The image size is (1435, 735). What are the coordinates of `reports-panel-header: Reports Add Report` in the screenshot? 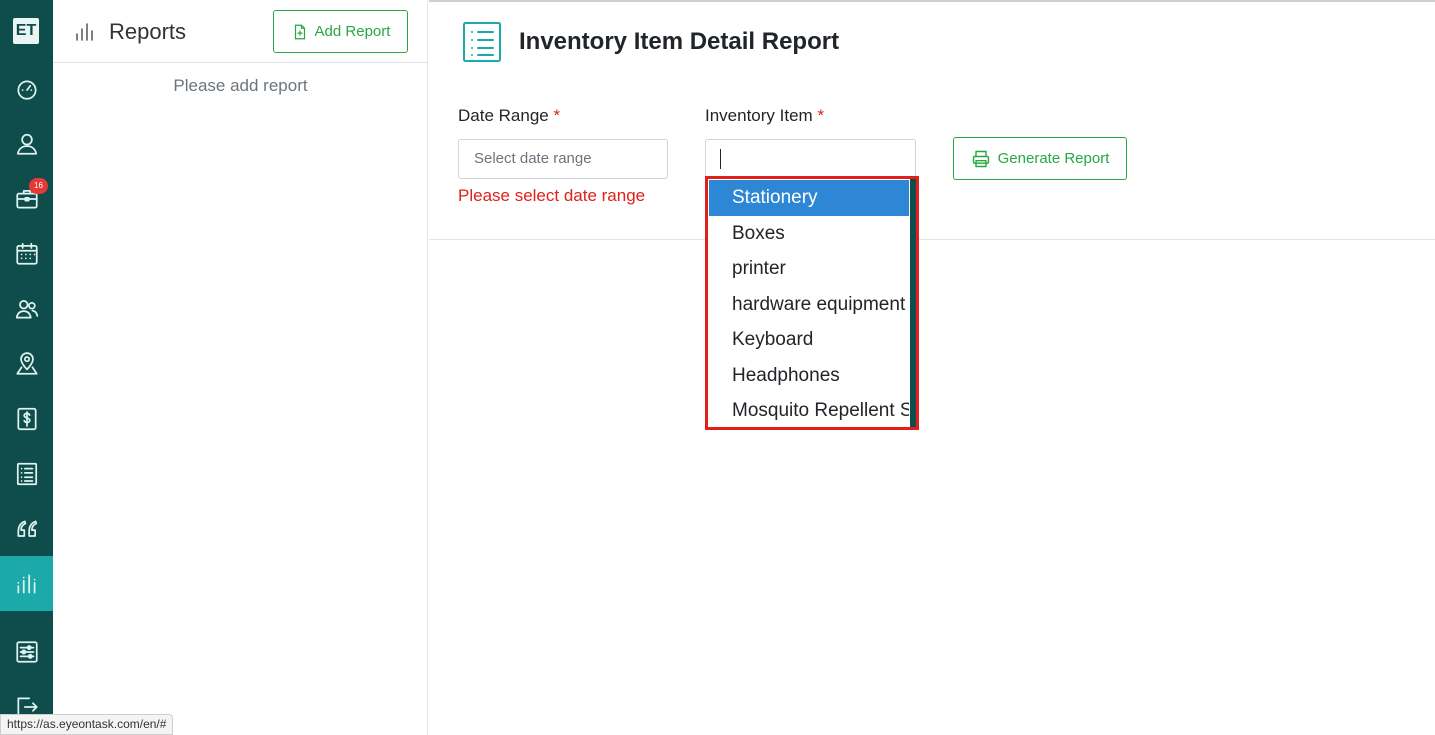 It's located at (240, 31).